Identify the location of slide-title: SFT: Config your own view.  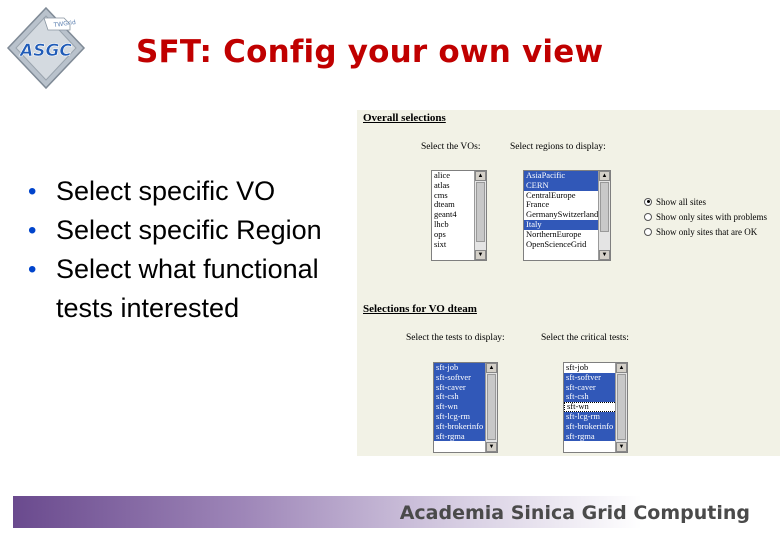
(370, 52).